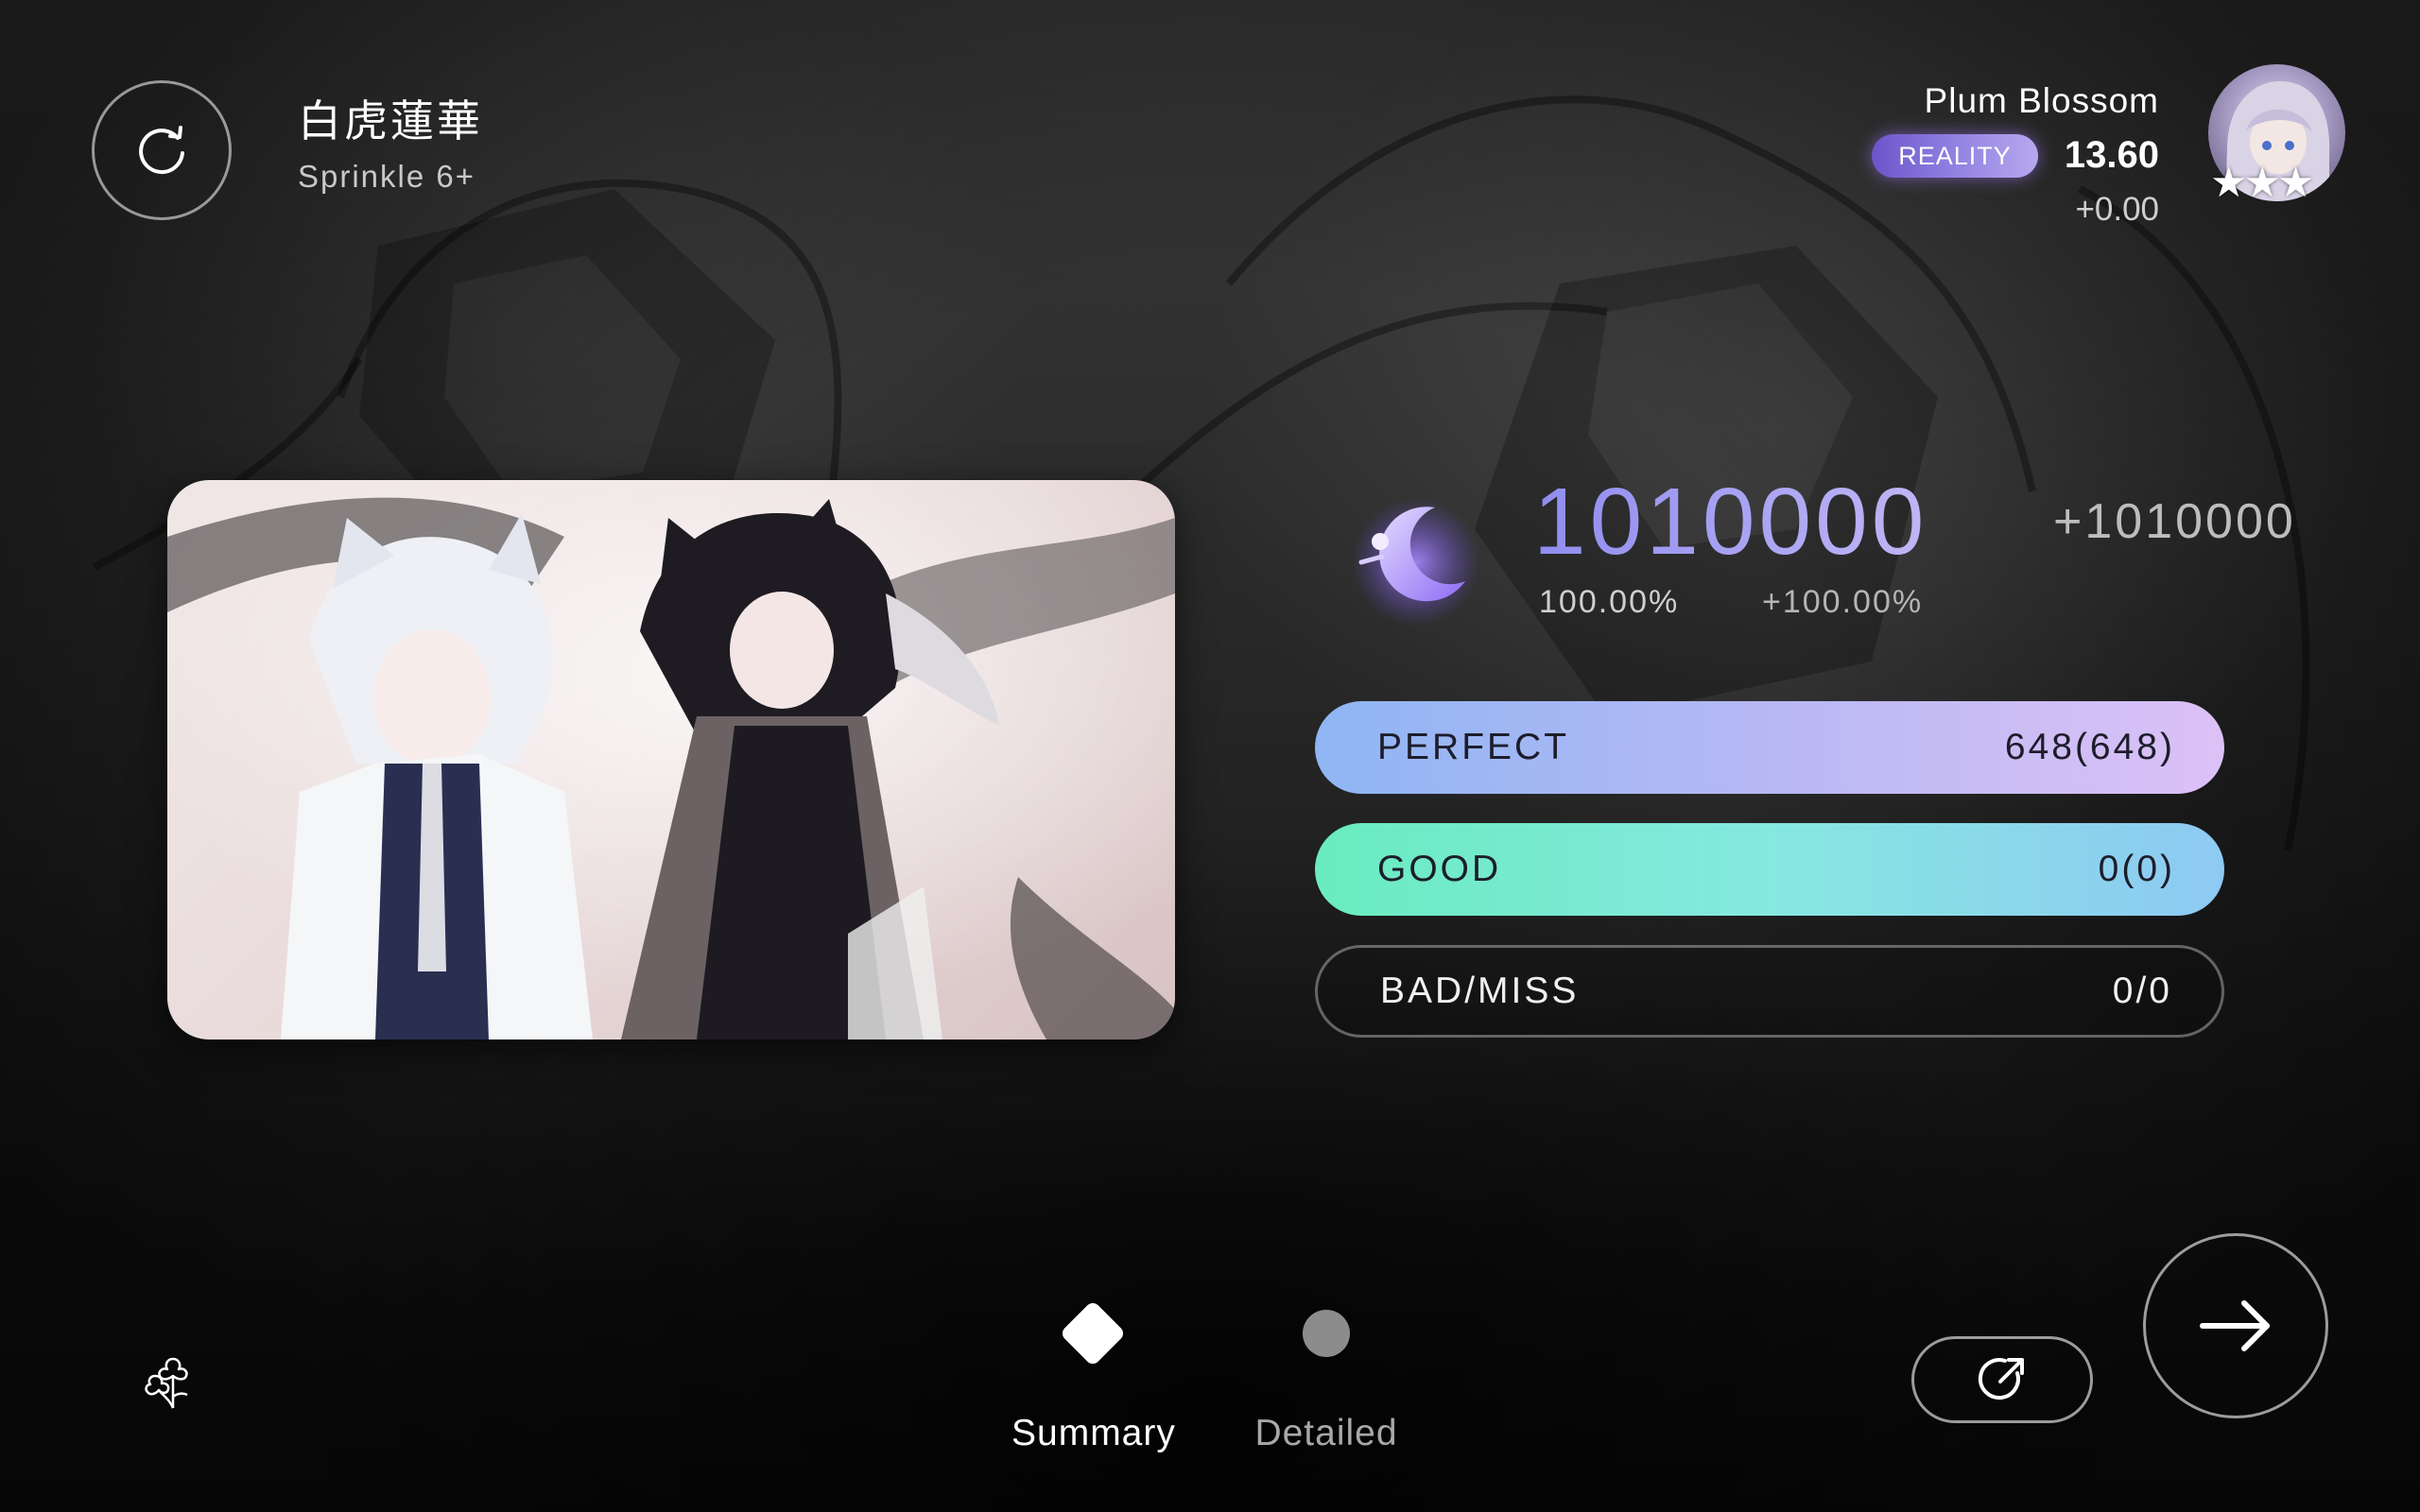 The height and width of the screenshot is (1512, 2420). Describe the element at coordinates (1955, 156) in the screenshot. I see `reality-badge: REALITY` at that location.